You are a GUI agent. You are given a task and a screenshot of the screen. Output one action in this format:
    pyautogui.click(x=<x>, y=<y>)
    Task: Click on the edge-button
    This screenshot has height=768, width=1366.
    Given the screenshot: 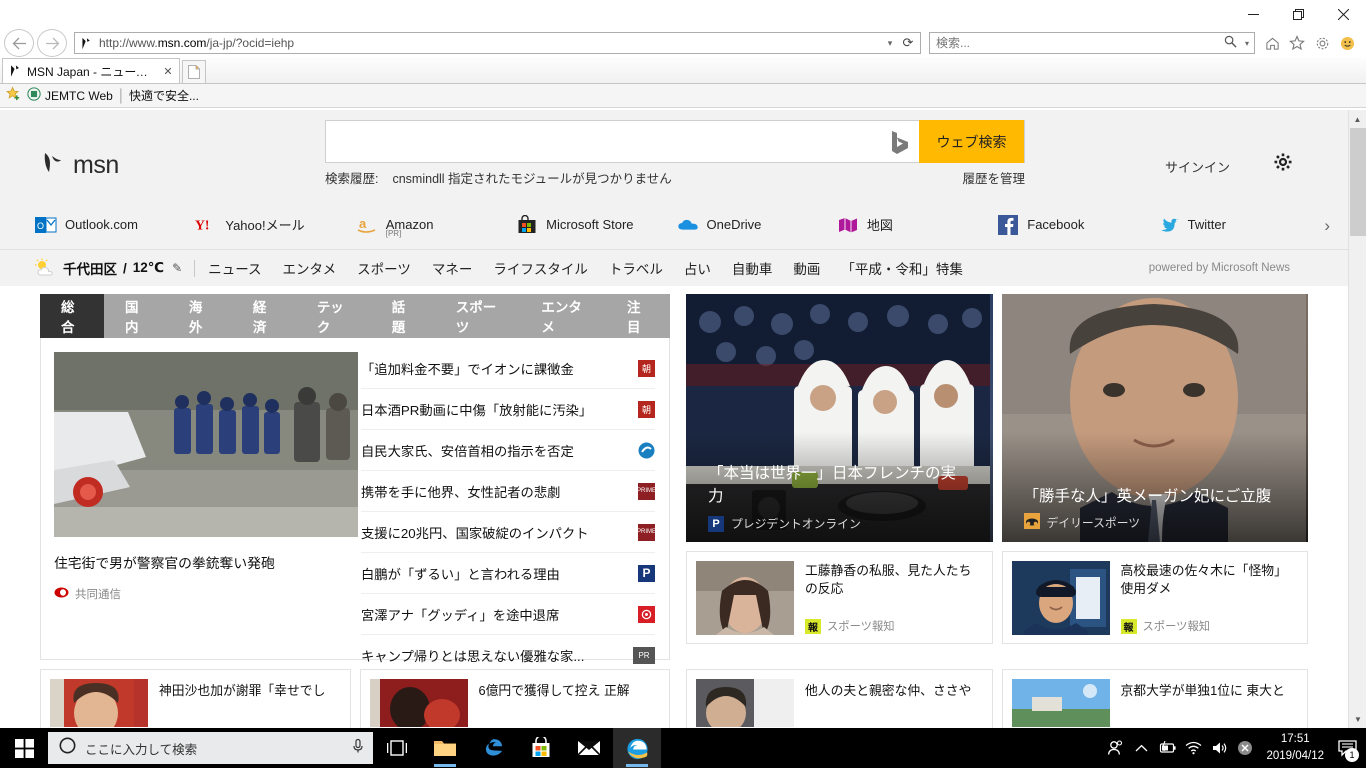 What is the action you would take?
    pyautogui.click(x=493, y=748)
    